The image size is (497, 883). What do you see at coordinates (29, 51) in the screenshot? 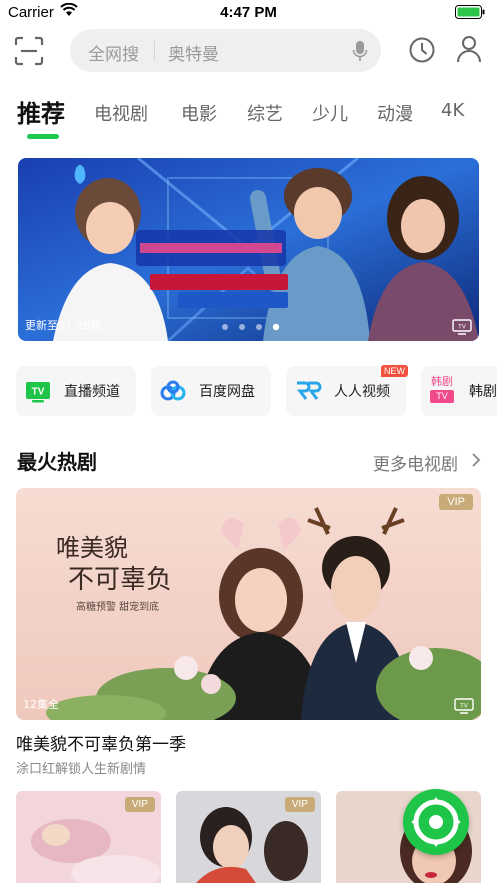
I see `scan-icon` at bounding box center [29, 51].